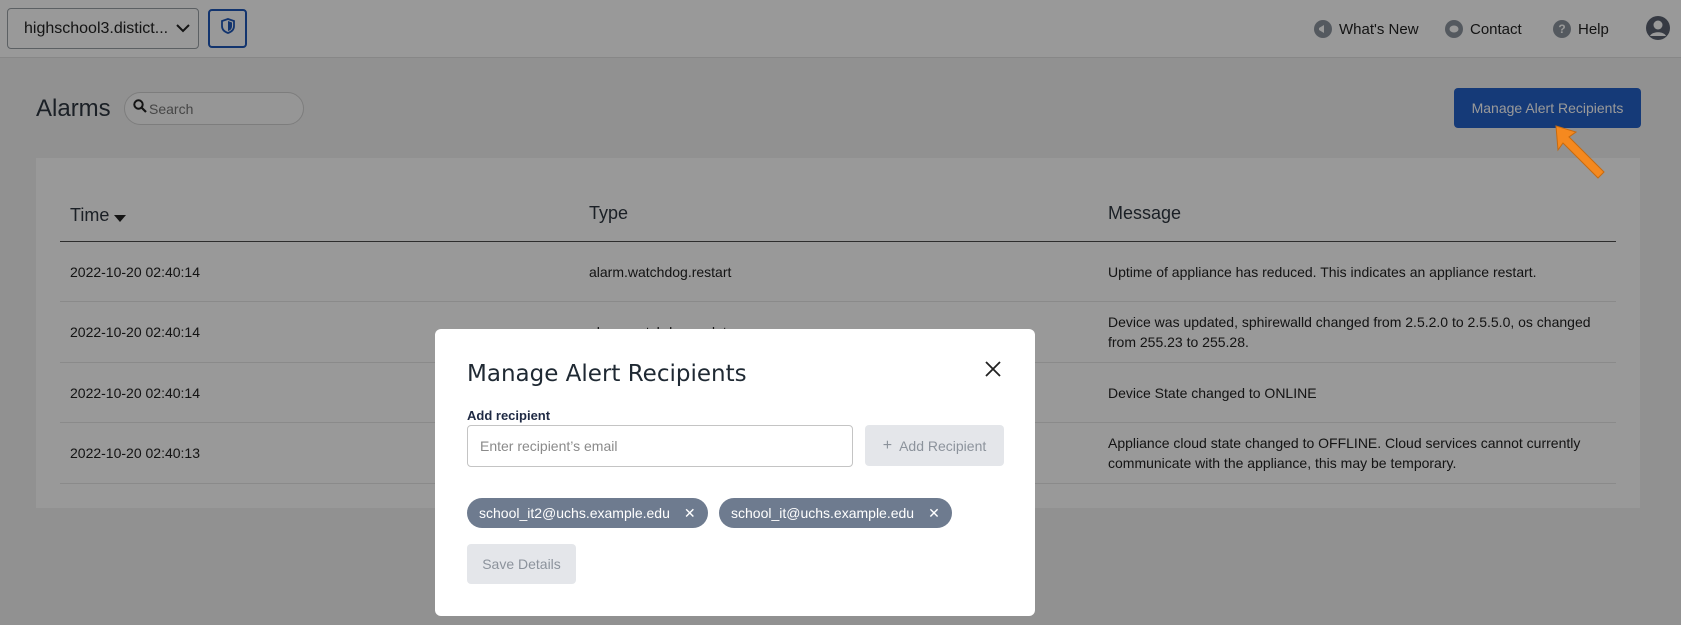  I want to click on close-icon, so click(993, 369).